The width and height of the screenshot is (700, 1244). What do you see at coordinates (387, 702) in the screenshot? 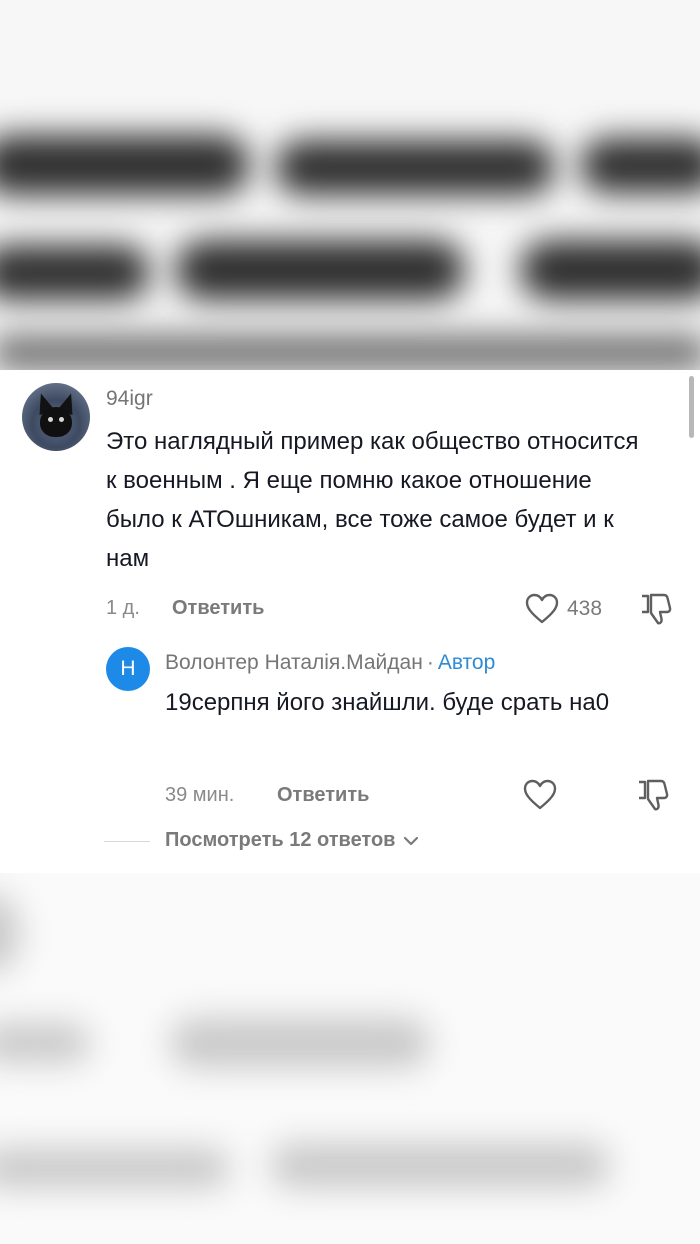
I see `reply-text: 19серпня його знайшли. буде срать на0` at bounding box center [387, 702].